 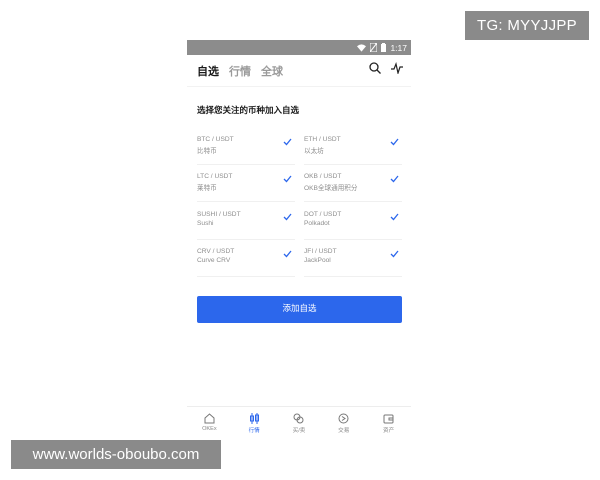 I want to click on coin-name: Curve CRV, so click(x=214, y=260).